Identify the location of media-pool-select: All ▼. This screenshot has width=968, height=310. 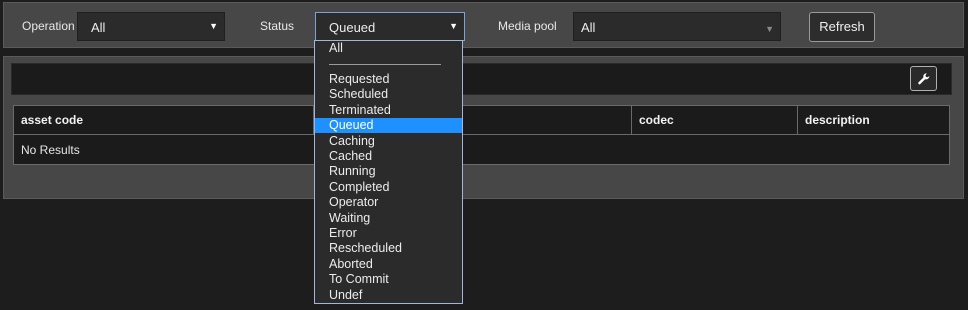
(677, 26).